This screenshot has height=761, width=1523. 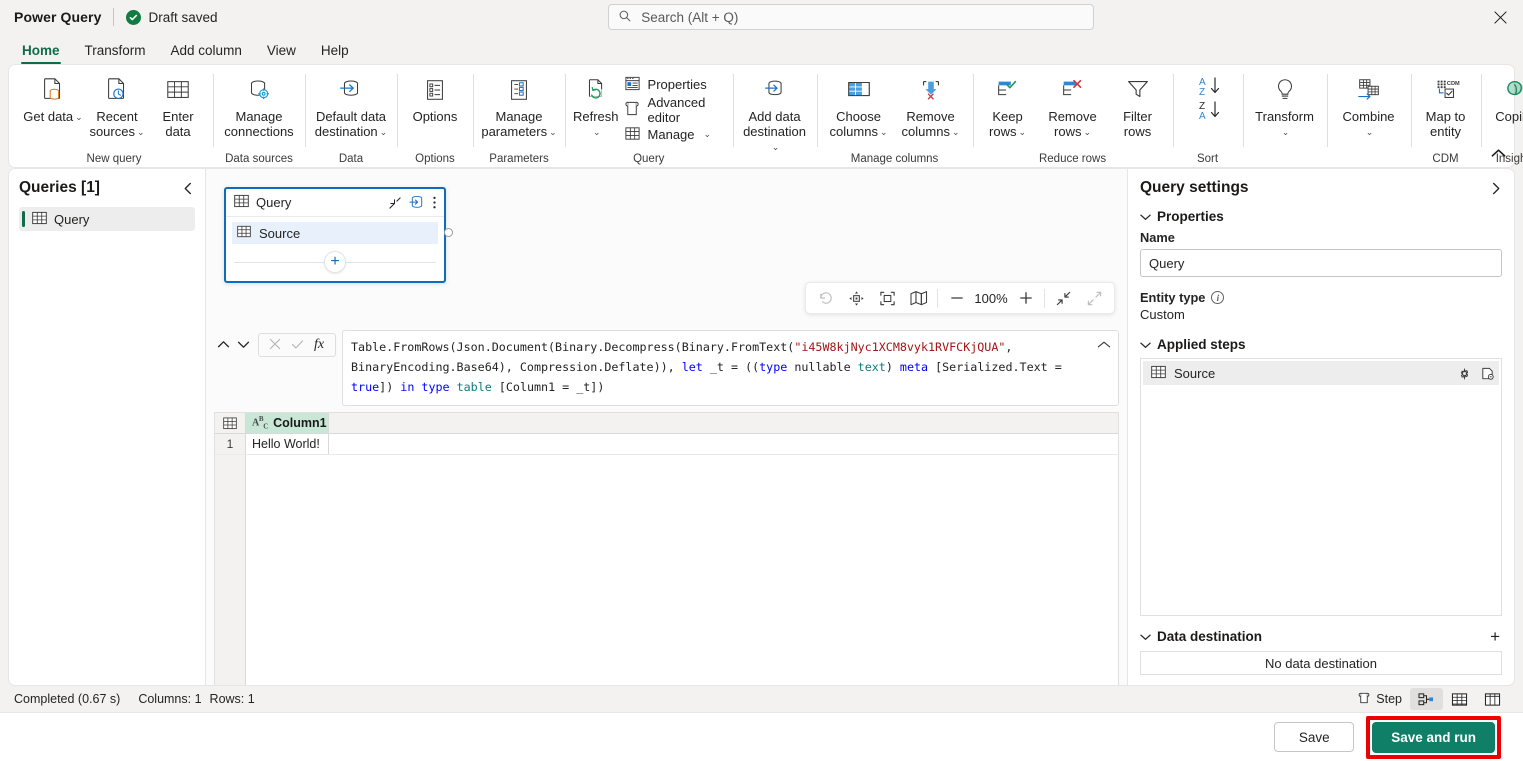 I want to click on choose-columns-button: Choose columns ⌄, so click(x=859, y=104).